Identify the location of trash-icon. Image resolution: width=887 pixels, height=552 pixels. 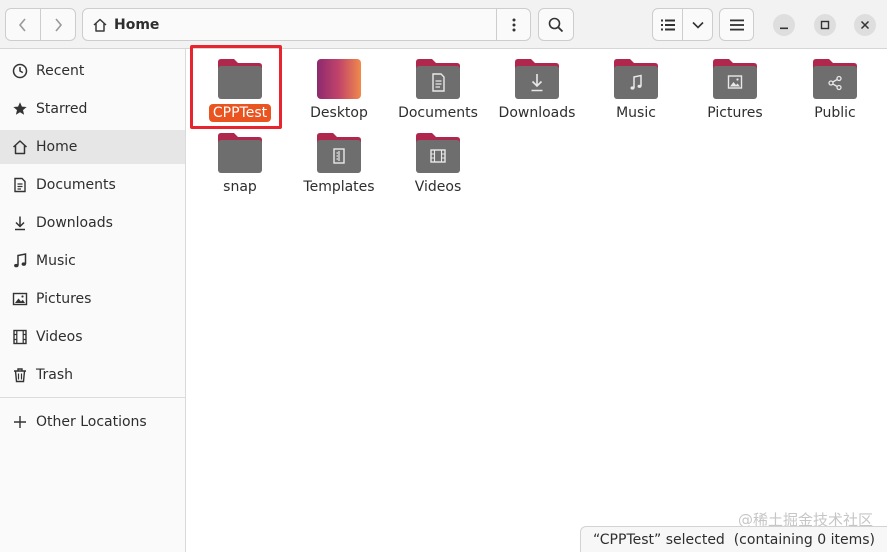
(20, 375).